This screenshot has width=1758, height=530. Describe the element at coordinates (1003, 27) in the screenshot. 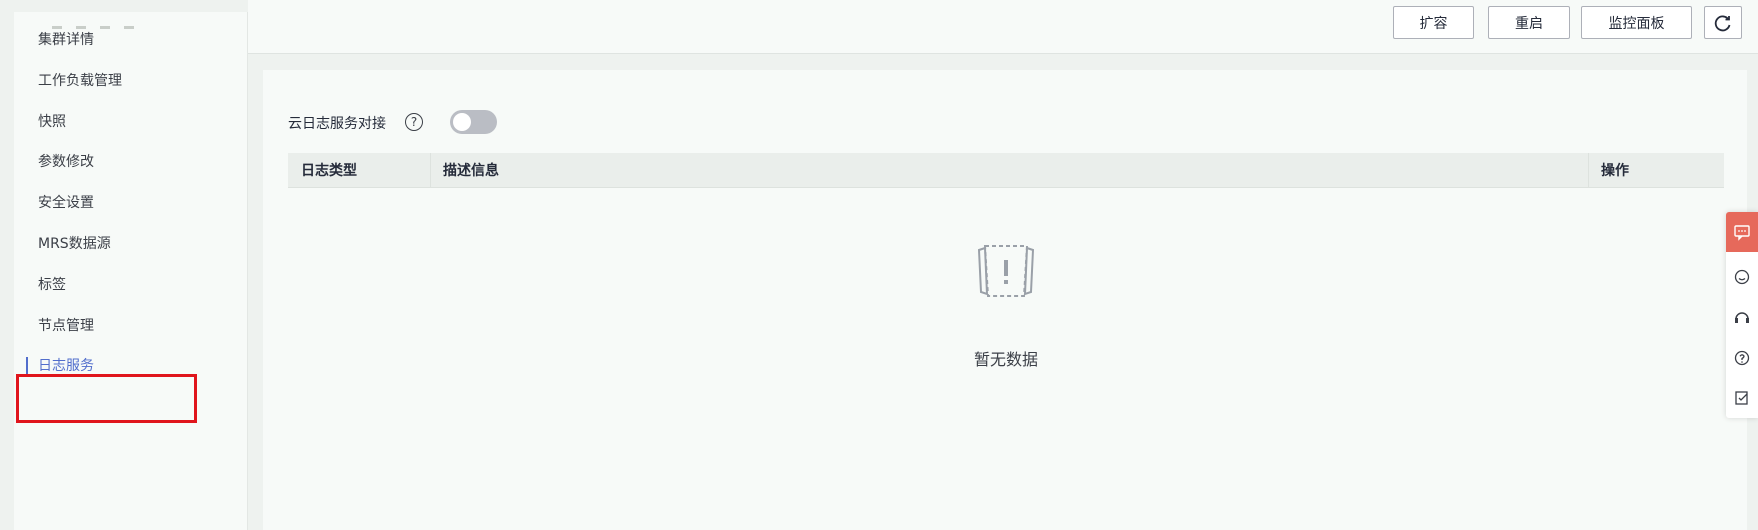

I see `top-toolbar: 扩容 重启 监控面板` at that location.